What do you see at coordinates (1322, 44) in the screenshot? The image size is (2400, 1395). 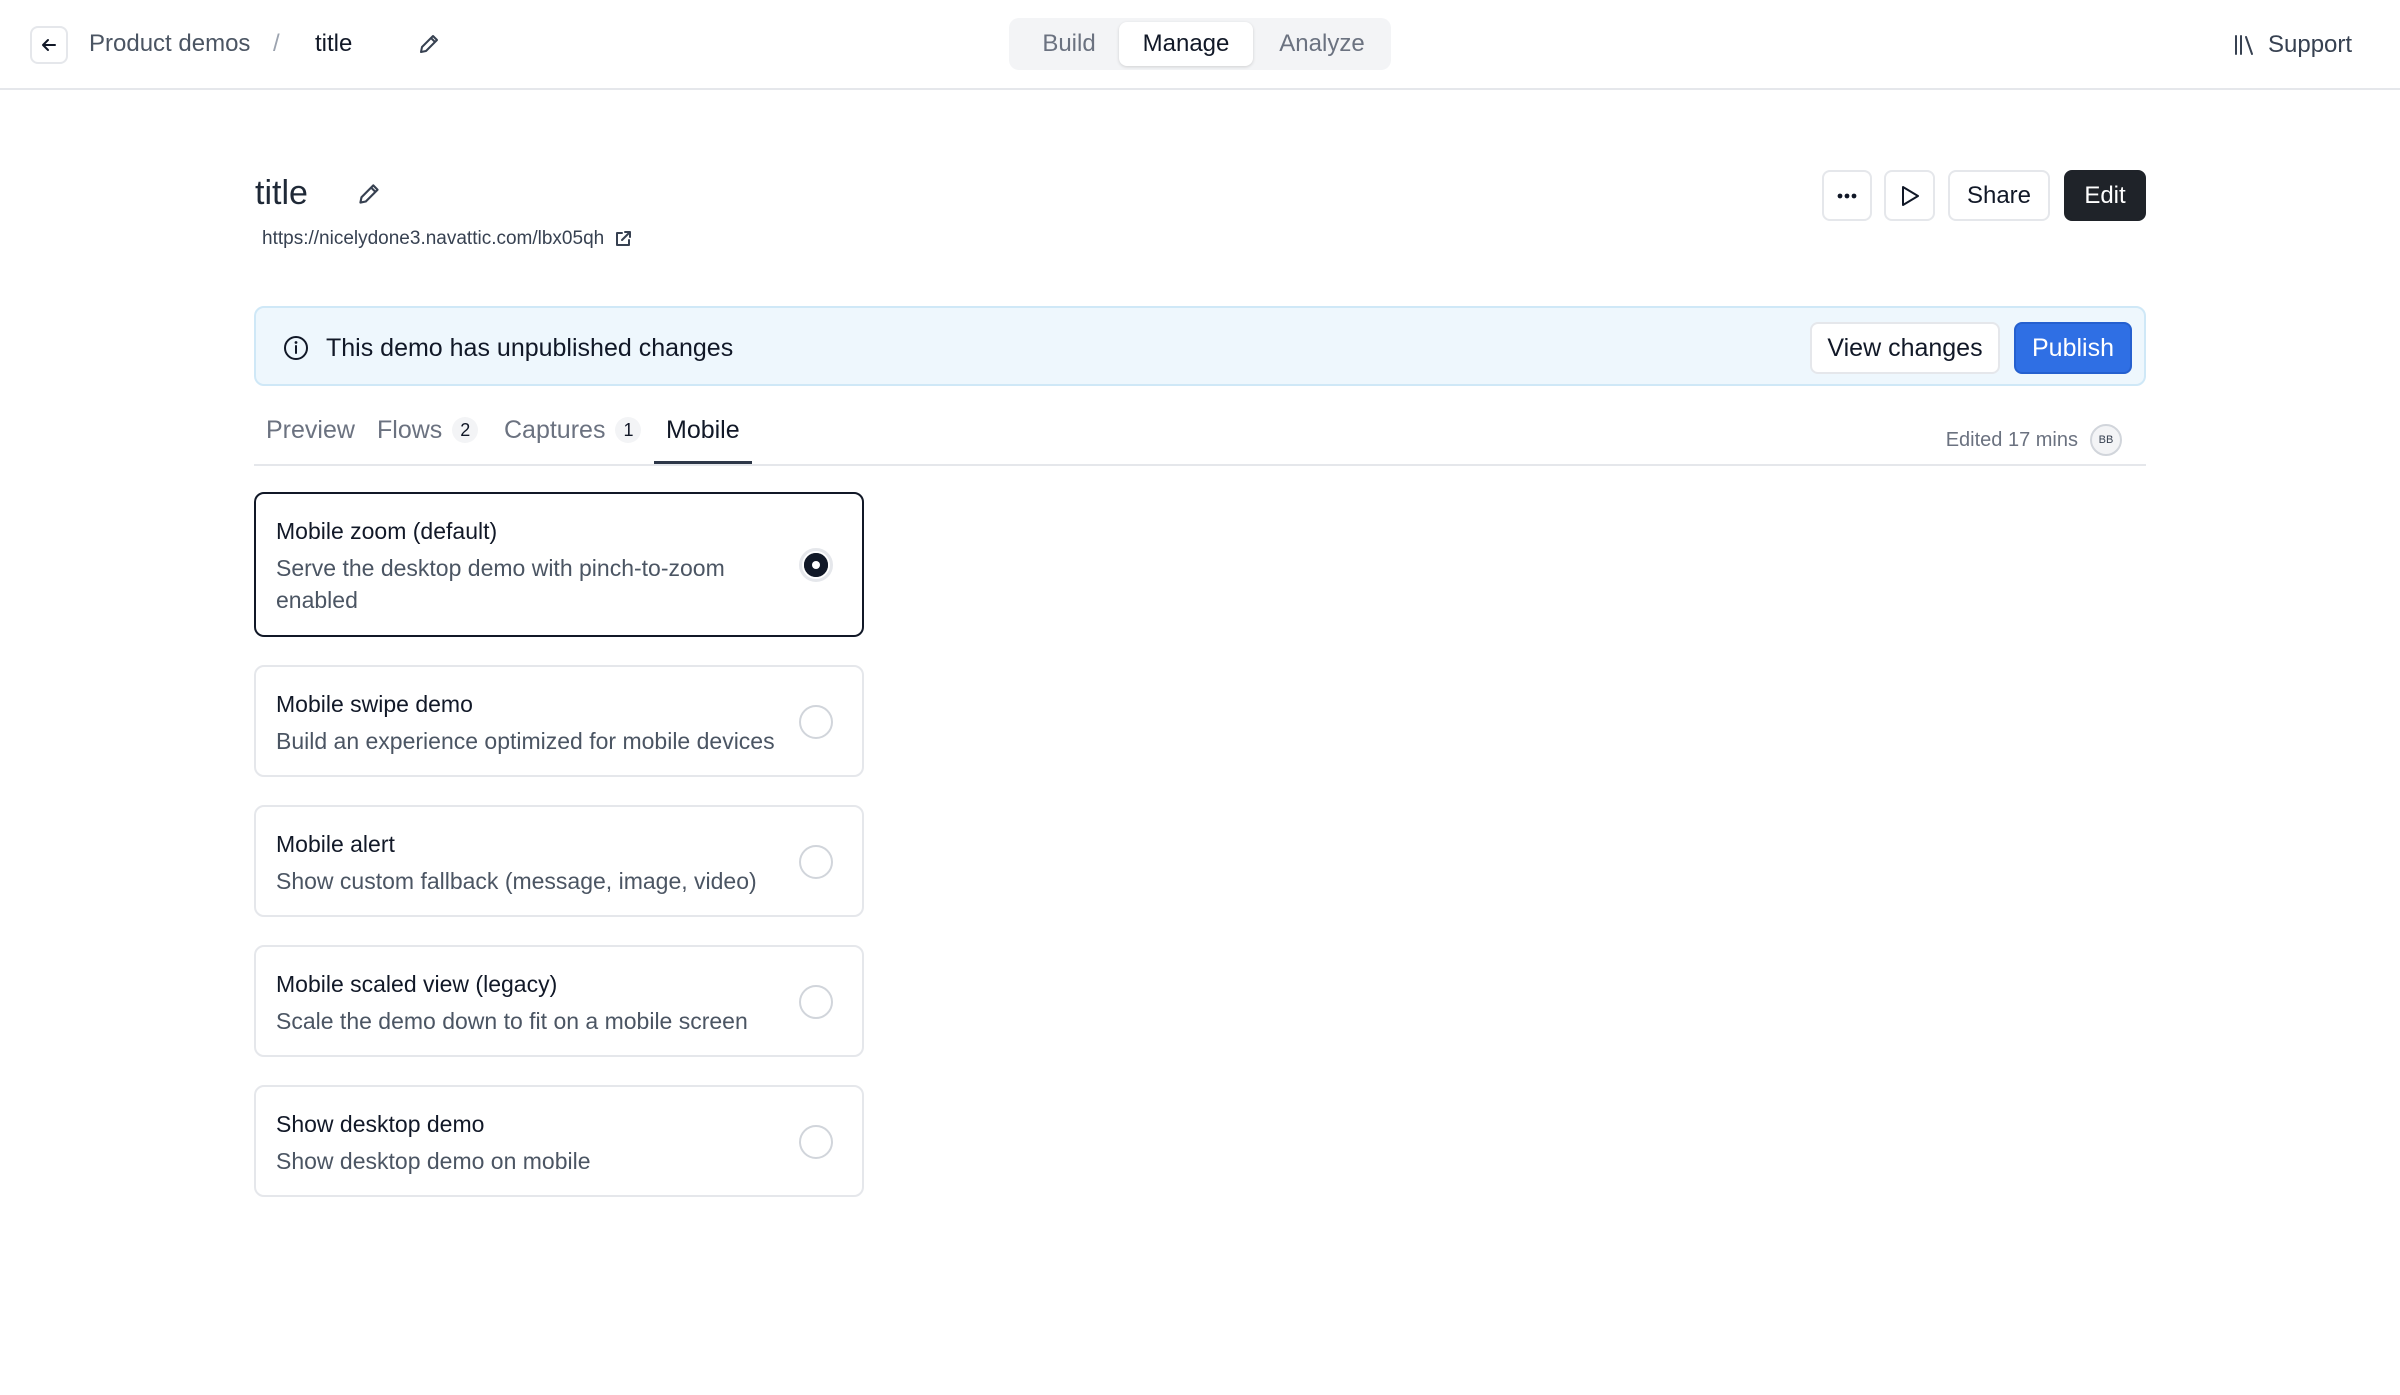 I see `segment-analyze: Analyze` at bounding box center [1322, 44].